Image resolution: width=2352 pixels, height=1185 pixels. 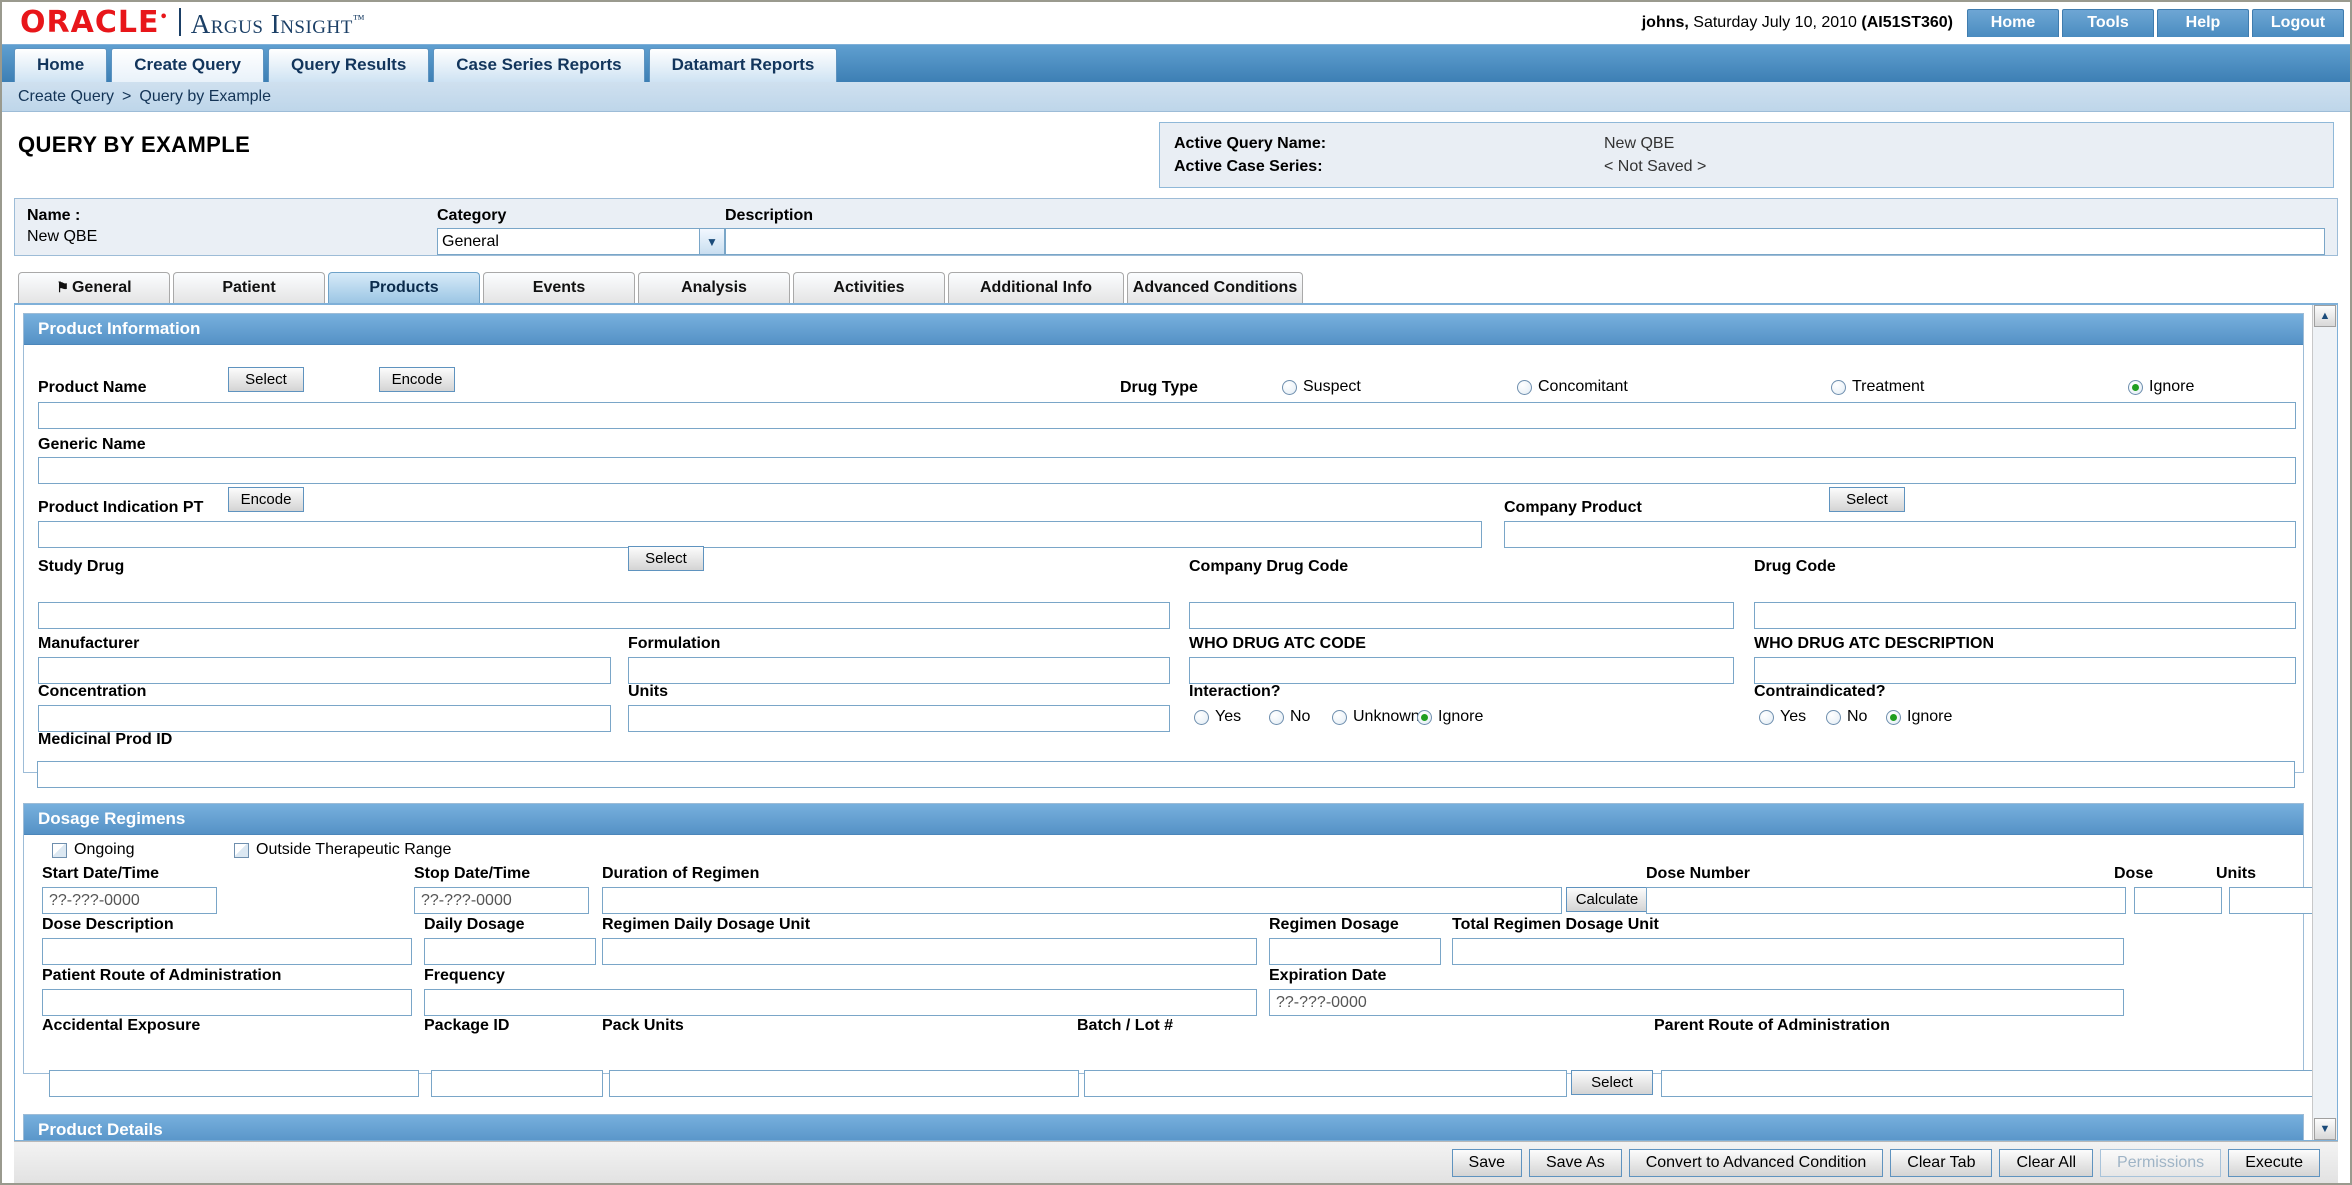 What do you see at coordinates (1082, 901) in the screenshot?
I see `duration-of-regimen-input` at bounding box center [1082, 901].